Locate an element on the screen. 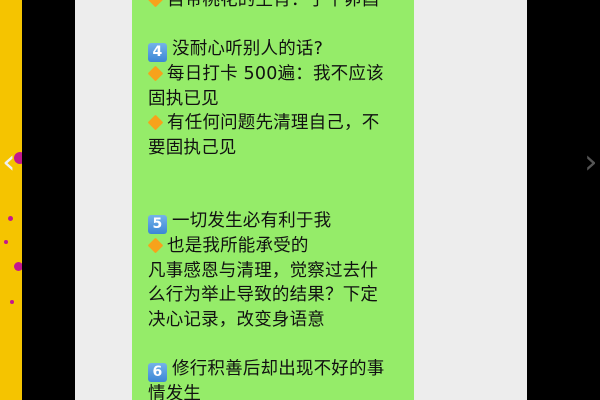 The width and height of the screenshot is (600, 400). chevron-right-icon: › is located at coordinates (591, 162).